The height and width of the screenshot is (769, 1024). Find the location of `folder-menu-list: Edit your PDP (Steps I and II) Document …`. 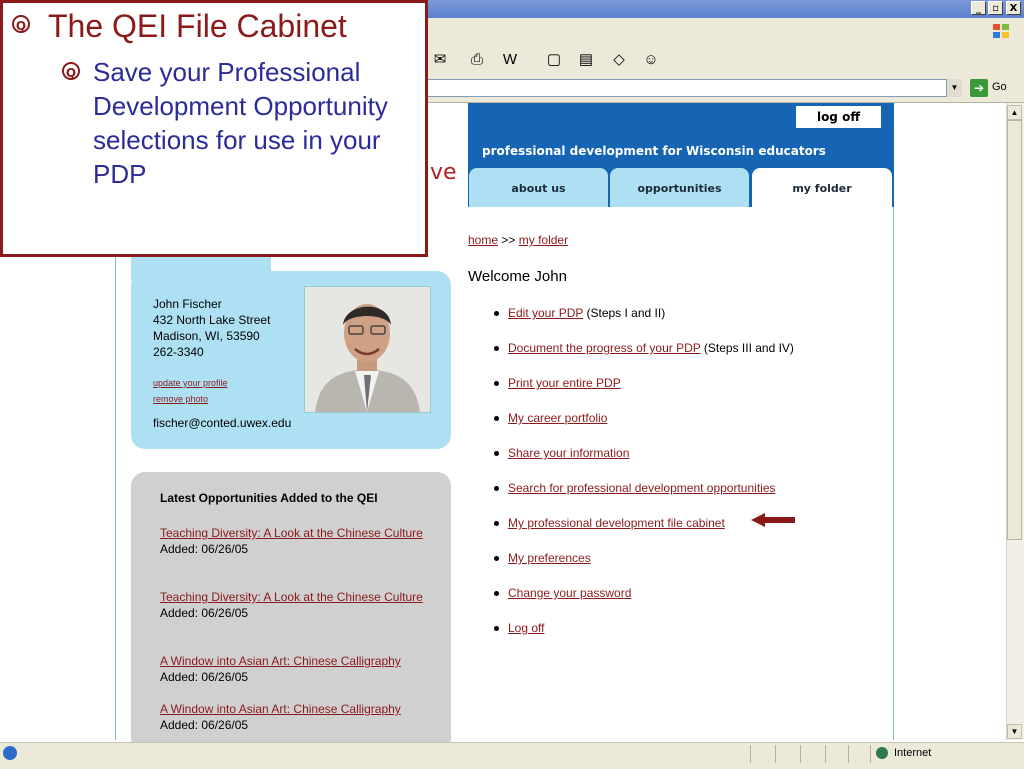

folder-menu-list: Edit your PDP (Steps I and II) Document … is located at coordinates (642, 481).